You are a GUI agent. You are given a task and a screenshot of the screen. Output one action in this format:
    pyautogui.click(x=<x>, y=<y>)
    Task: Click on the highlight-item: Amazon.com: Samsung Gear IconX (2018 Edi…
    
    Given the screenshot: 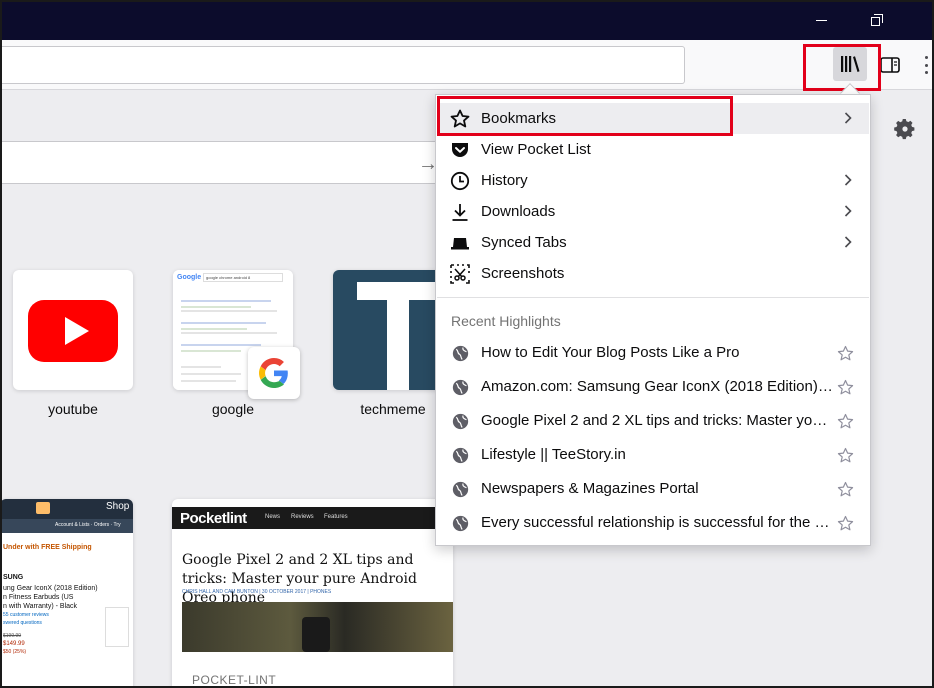 What is the action you would take?
    pyautogui.click(x=653, y=387)
    